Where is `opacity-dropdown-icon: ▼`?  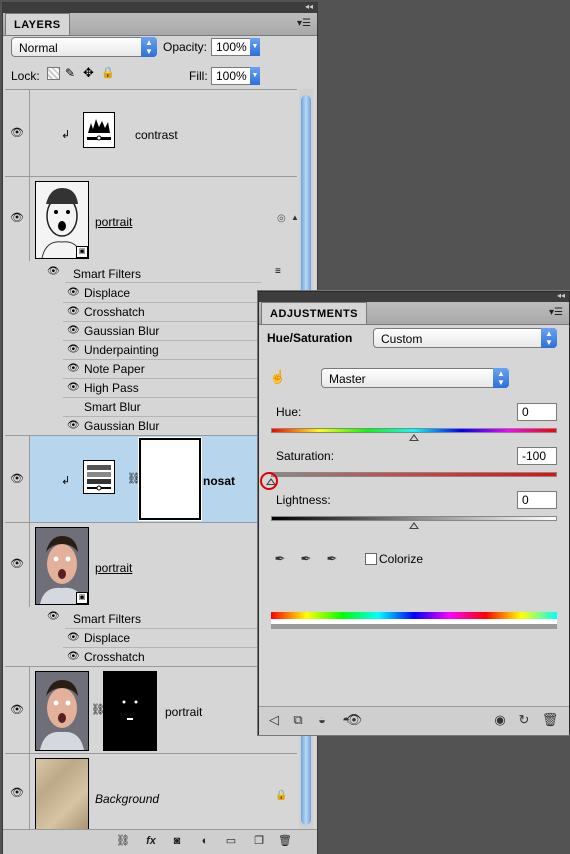 opacity-dropdown-icon: ▼ is located at coordinates (255, 47).